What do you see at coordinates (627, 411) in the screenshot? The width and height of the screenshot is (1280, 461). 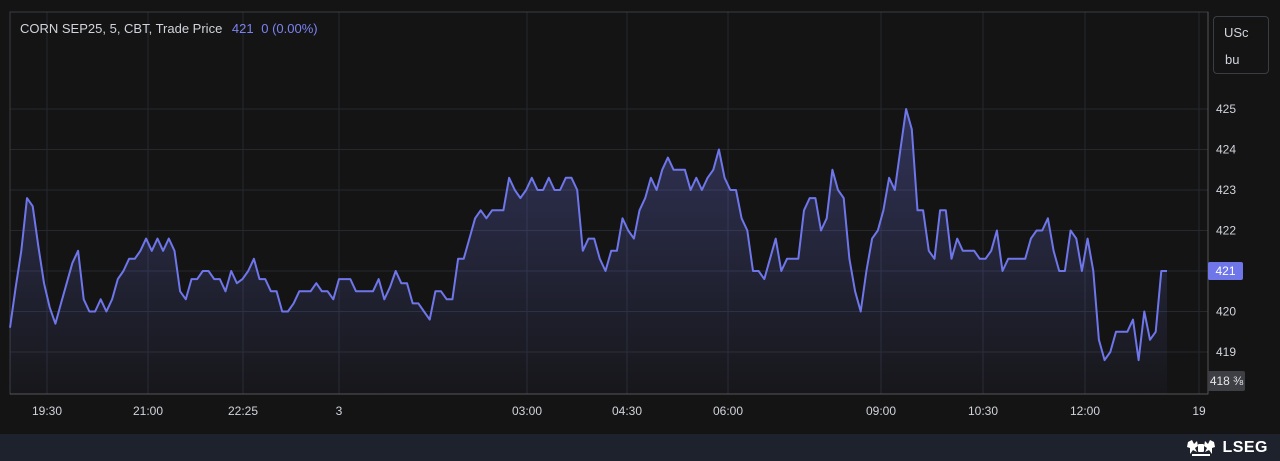 I see `x-tick-label: 04:30` at bounding box center [627, 411].